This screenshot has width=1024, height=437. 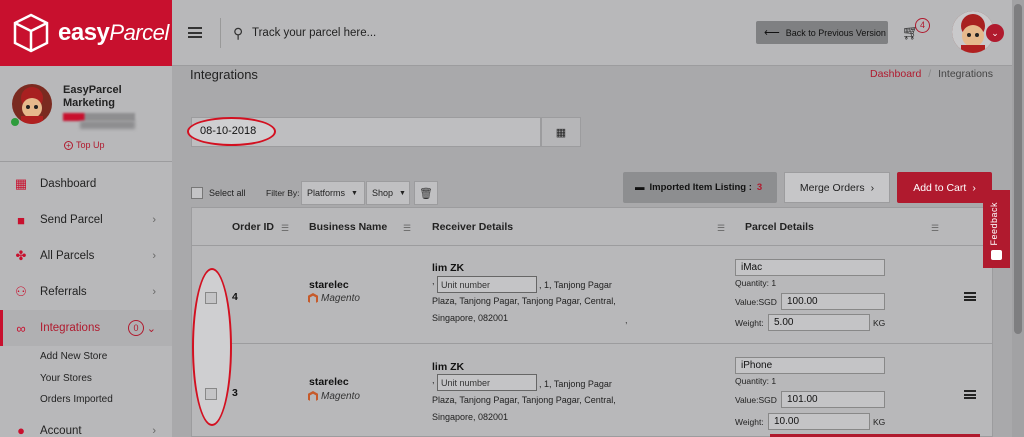 What do you see at coordinates (470, 318) in the screenshot?
I see `address-line3: Singapore, 082001` at bounding box center [470, 318].